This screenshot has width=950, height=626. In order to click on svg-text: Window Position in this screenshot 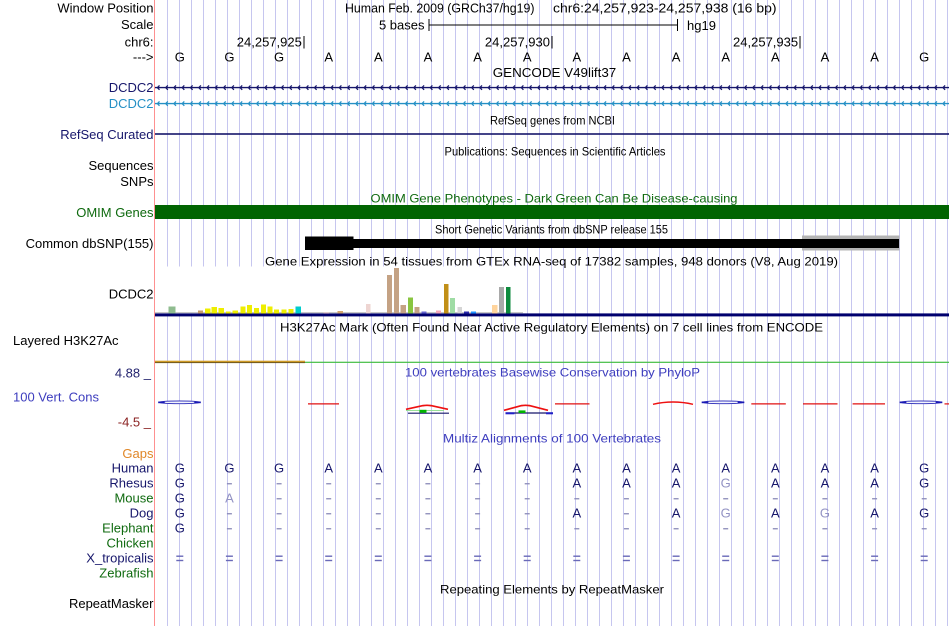, I will do `click(105, 8)`.